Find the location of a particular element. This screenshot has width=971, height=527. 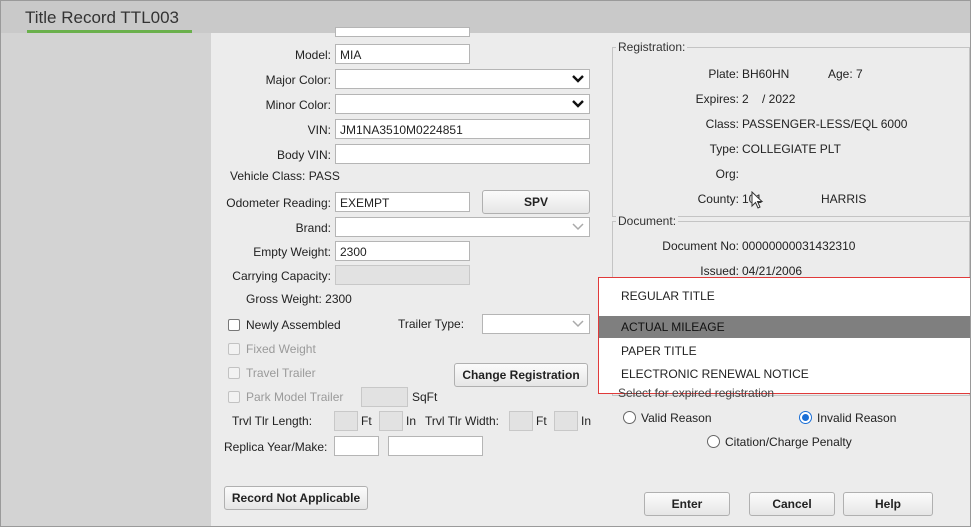

age-value: 7 is located at coordinates (859, 74).